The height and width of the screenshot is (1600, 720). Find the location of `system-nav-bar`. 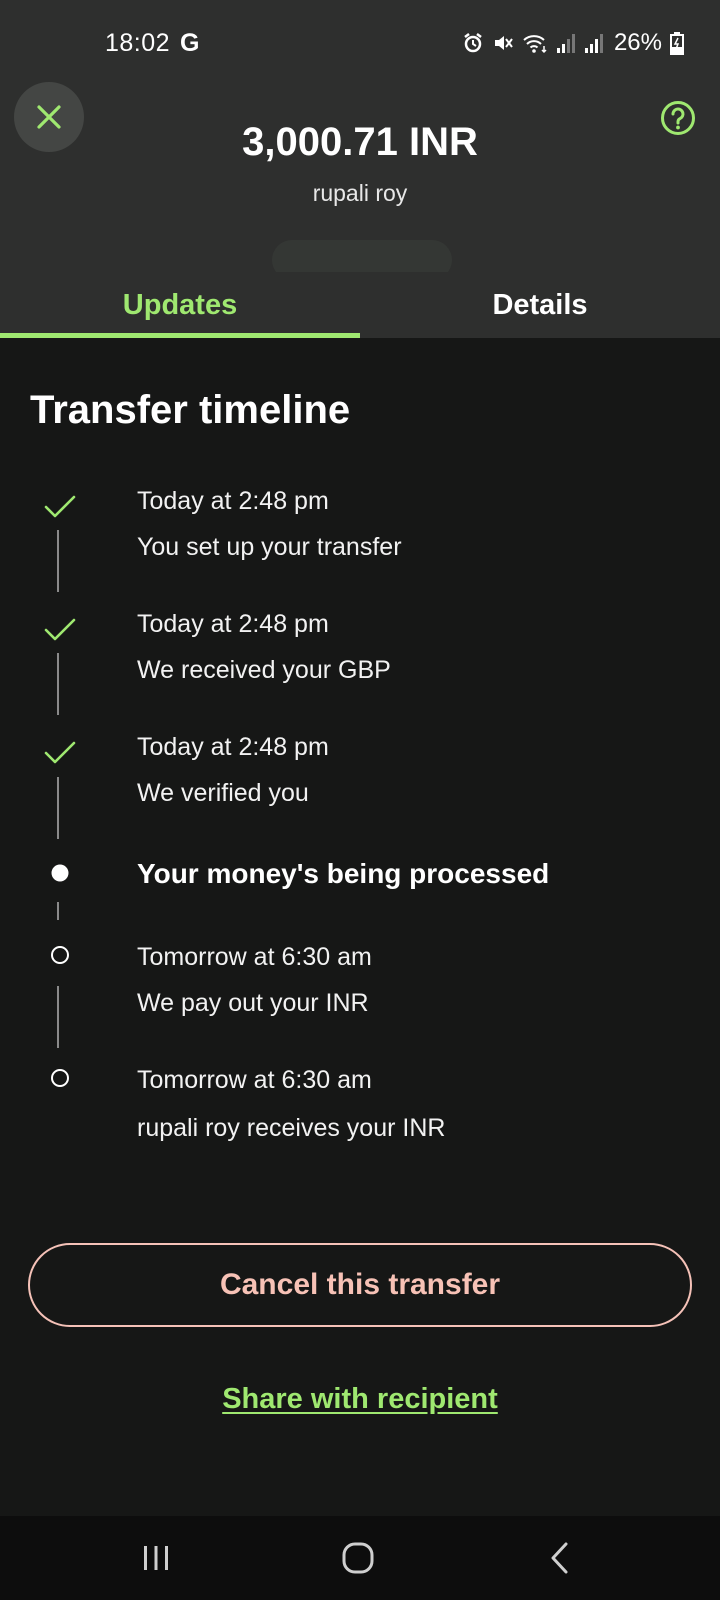

system-nav-bar is located at coordinates (360, 1558).